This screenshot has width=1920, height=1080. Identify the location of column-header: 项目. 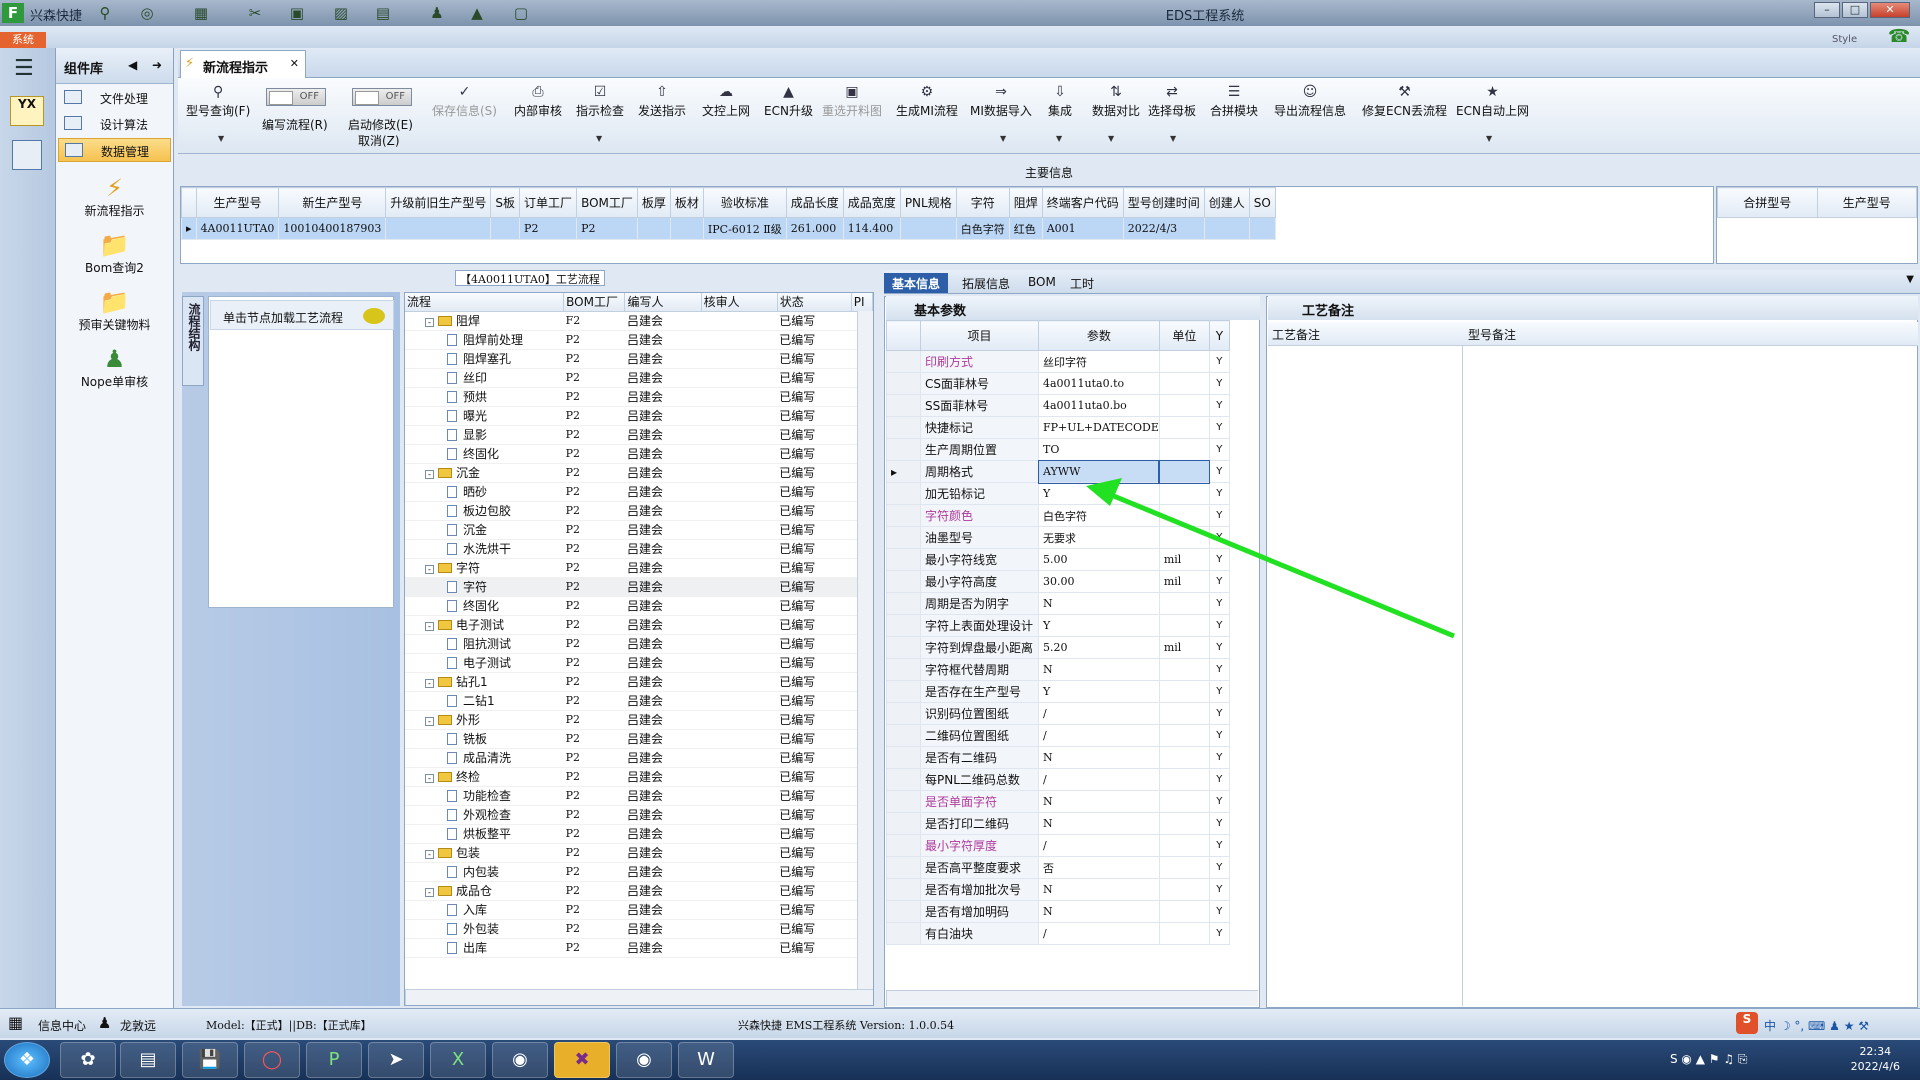
(979, 335).